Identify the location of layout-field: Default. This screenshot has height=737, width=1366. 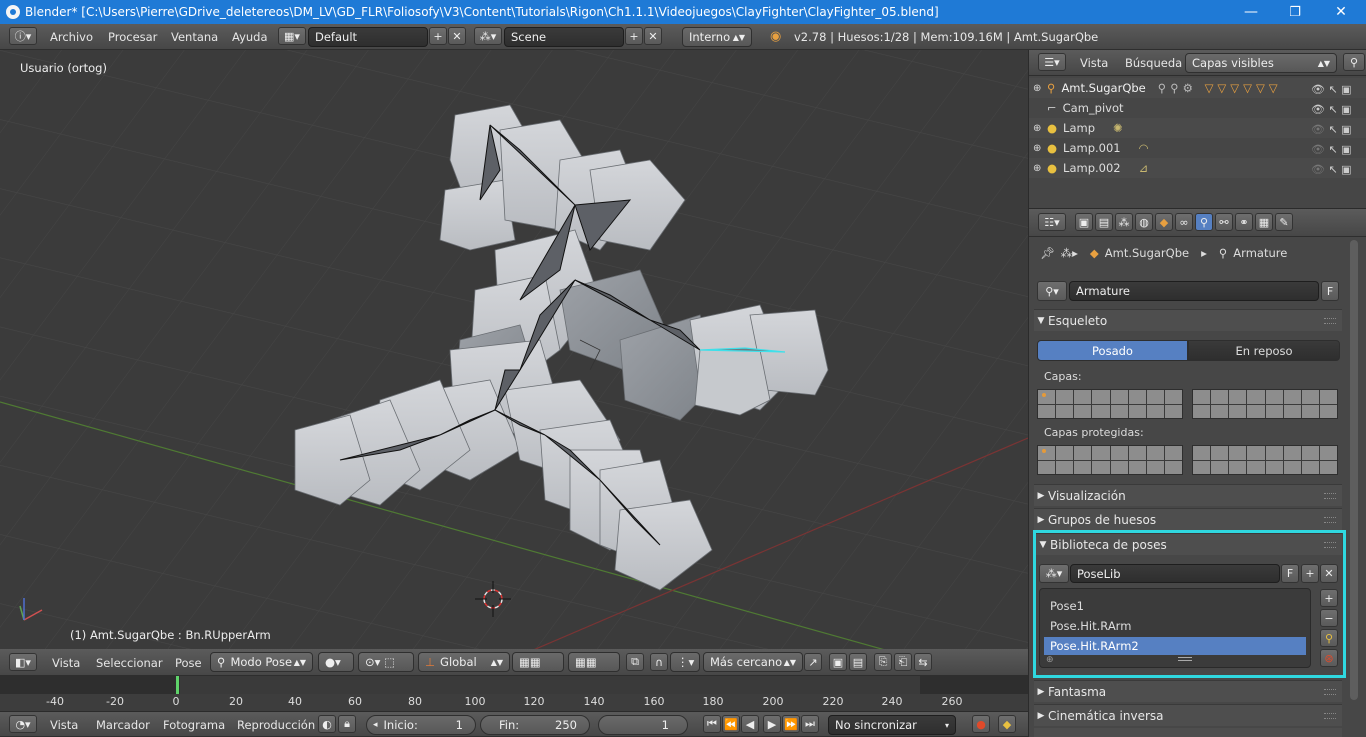
(368, 37).